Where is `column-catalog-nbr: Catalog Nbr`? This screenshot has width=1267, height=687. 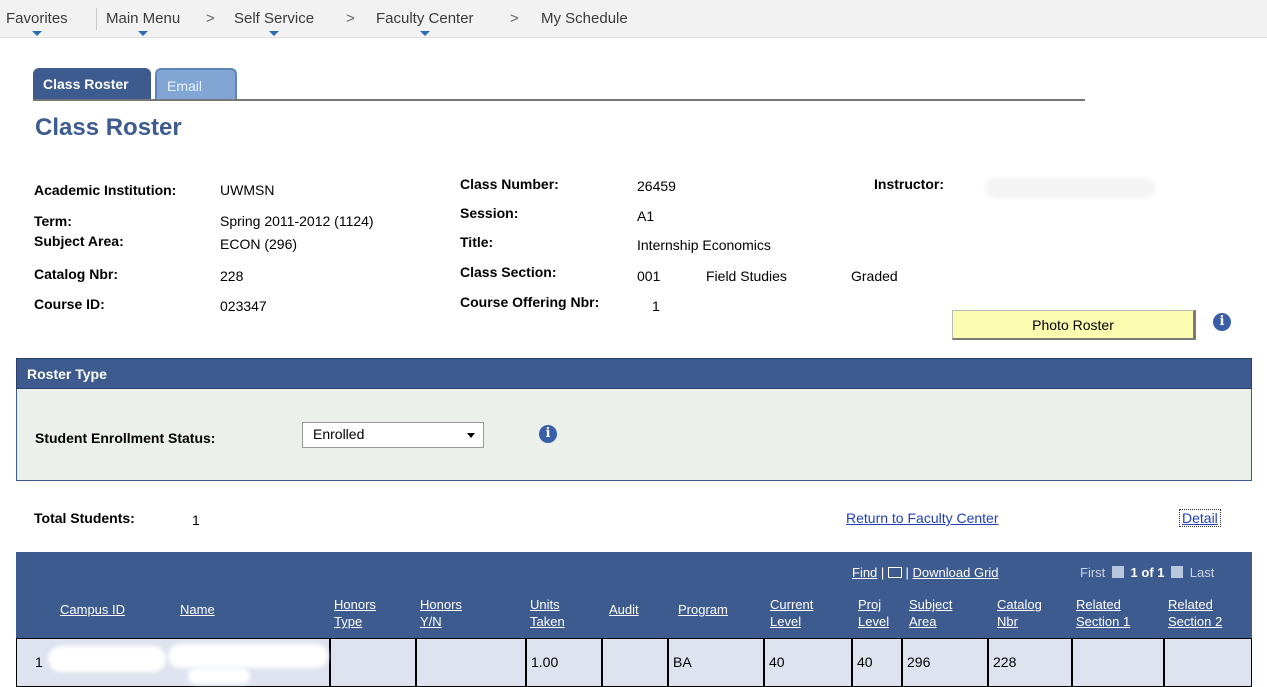 column-catalog-nbr: Catalog Nbr is located at coordinates (1019, 613).